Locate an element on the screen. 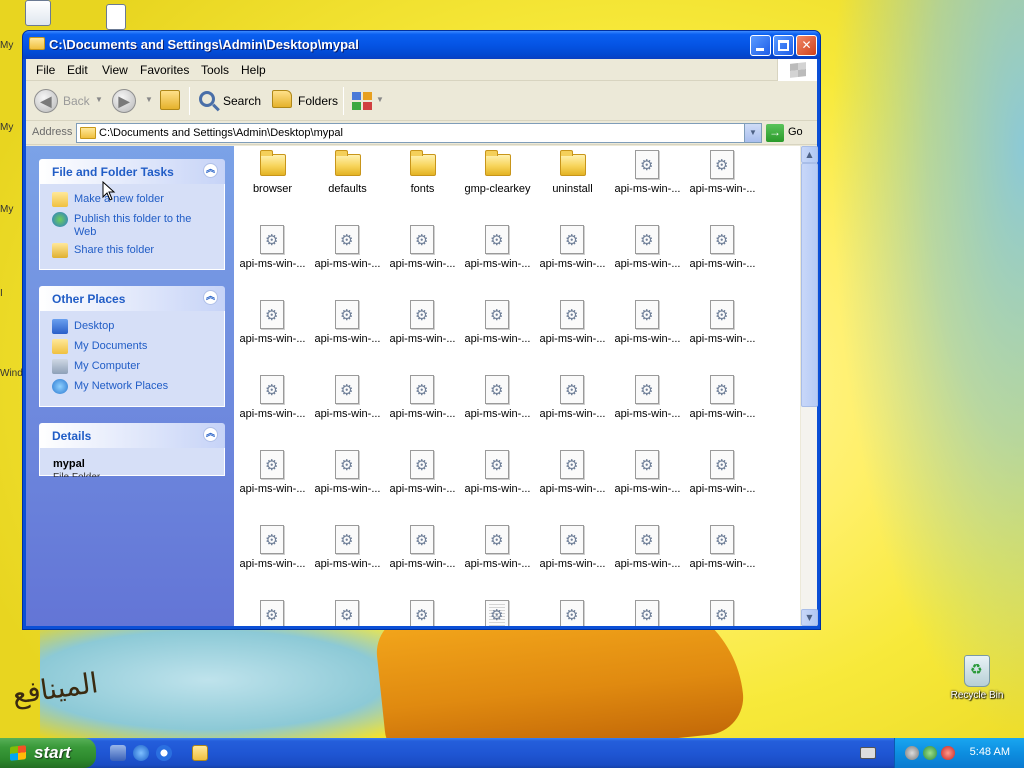 The width and height of the screenshot is (1024, 768). scroll-thumb is located at coordinates (809, 285).